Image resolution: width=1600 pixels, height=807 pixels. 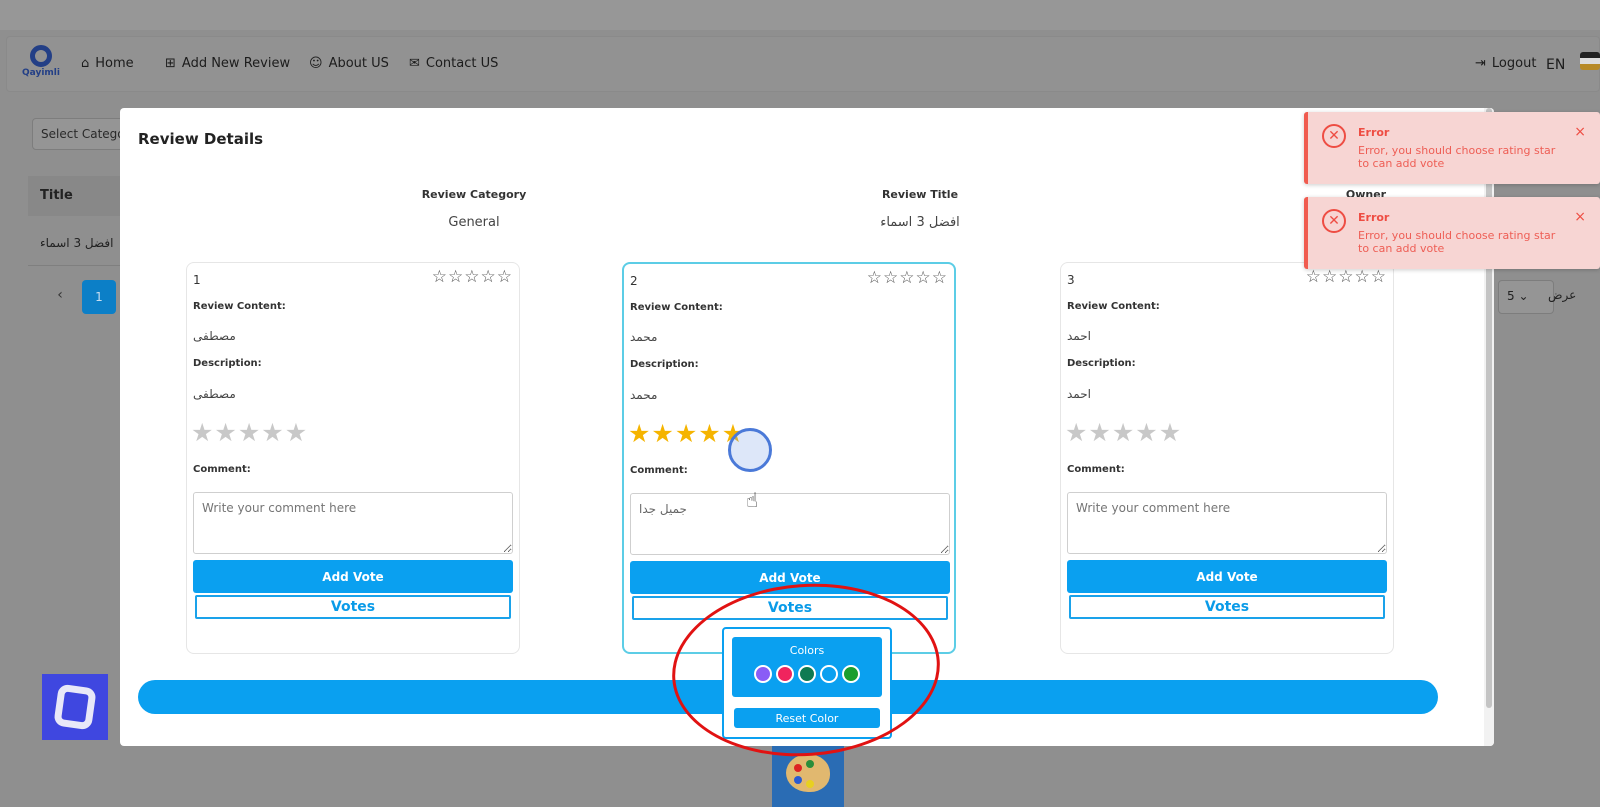 I want to click on page-size-select: 5 ⌄, so click(x=1526, y=297).